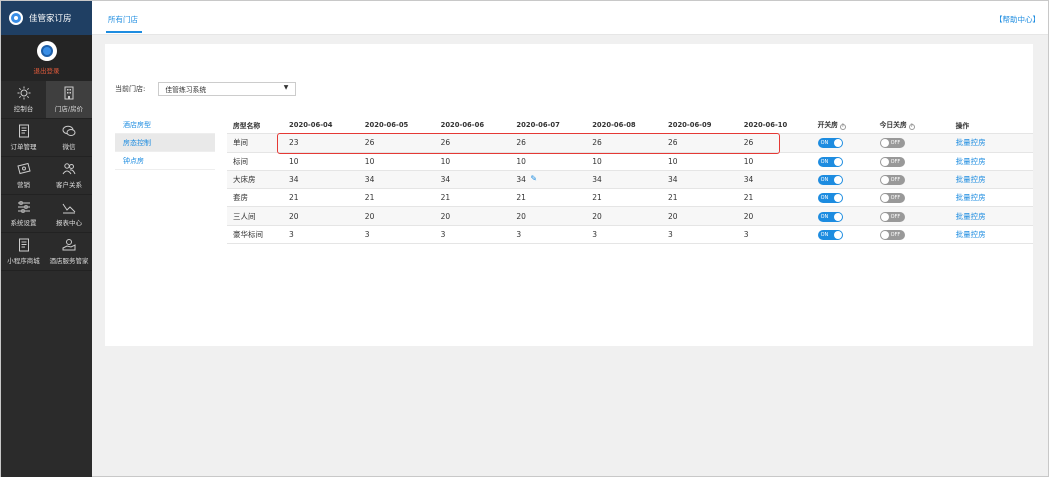 The width and height of the screenshot is (1049, 477). What do you see at coordinates (247, 125) in the screenshot?
I see `header-room-name: 房型名称` at bounding box center [247, 125].